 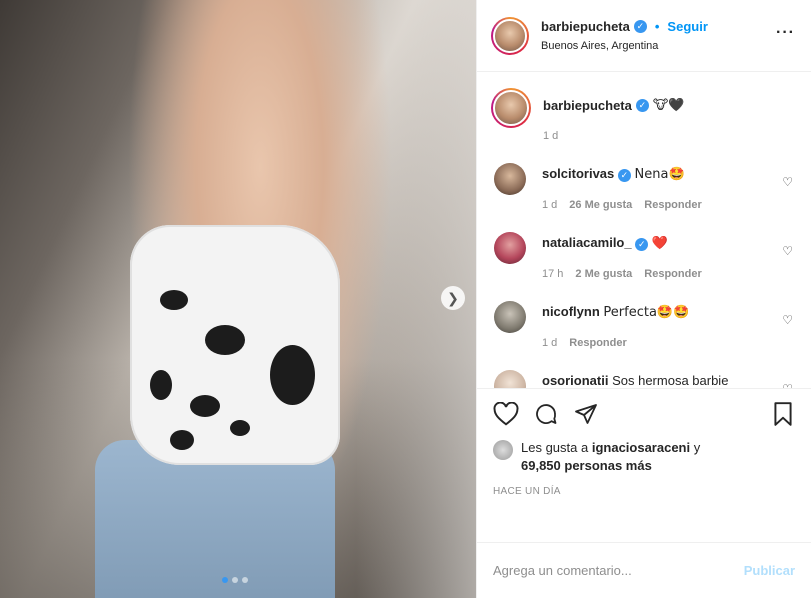 What do you see at coordinates (697, 447) in the screenshot?
I see `likes-conj: y` at bounding box center [697, 447].